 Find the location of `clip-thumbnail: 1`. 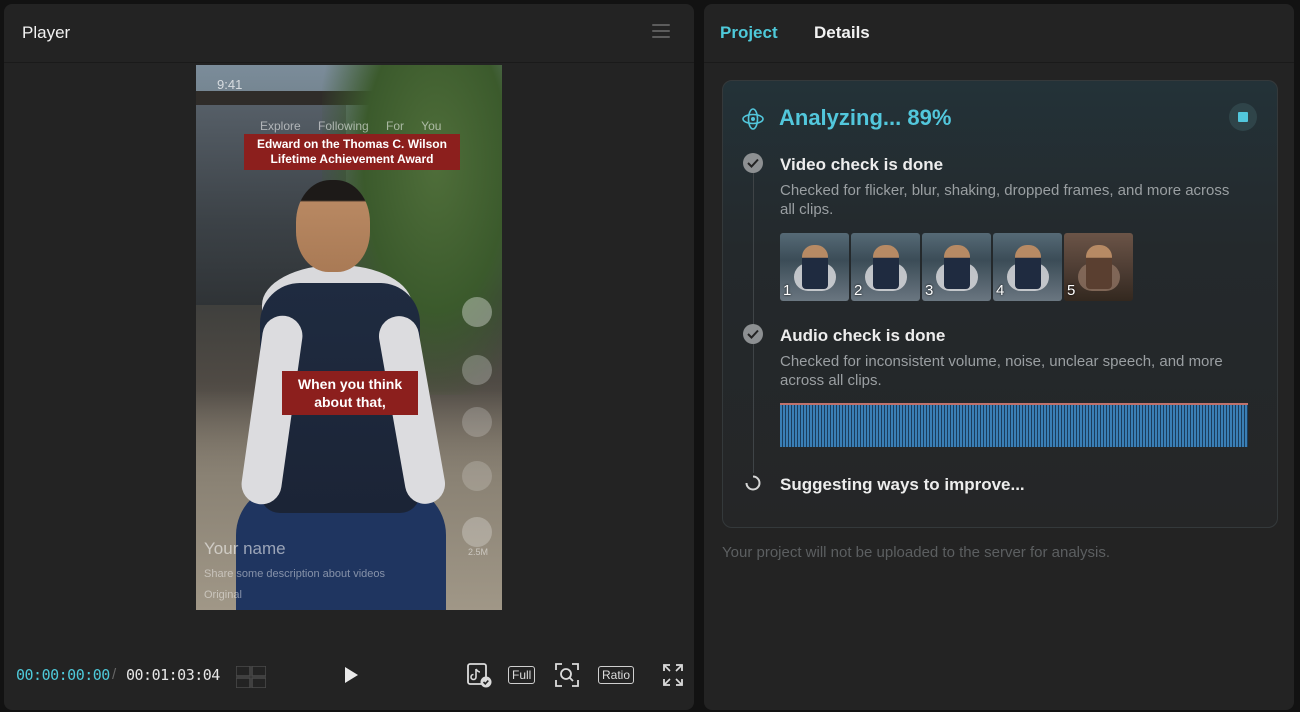

clip-thumbnail: 1 is located at coordinates (814, 267).